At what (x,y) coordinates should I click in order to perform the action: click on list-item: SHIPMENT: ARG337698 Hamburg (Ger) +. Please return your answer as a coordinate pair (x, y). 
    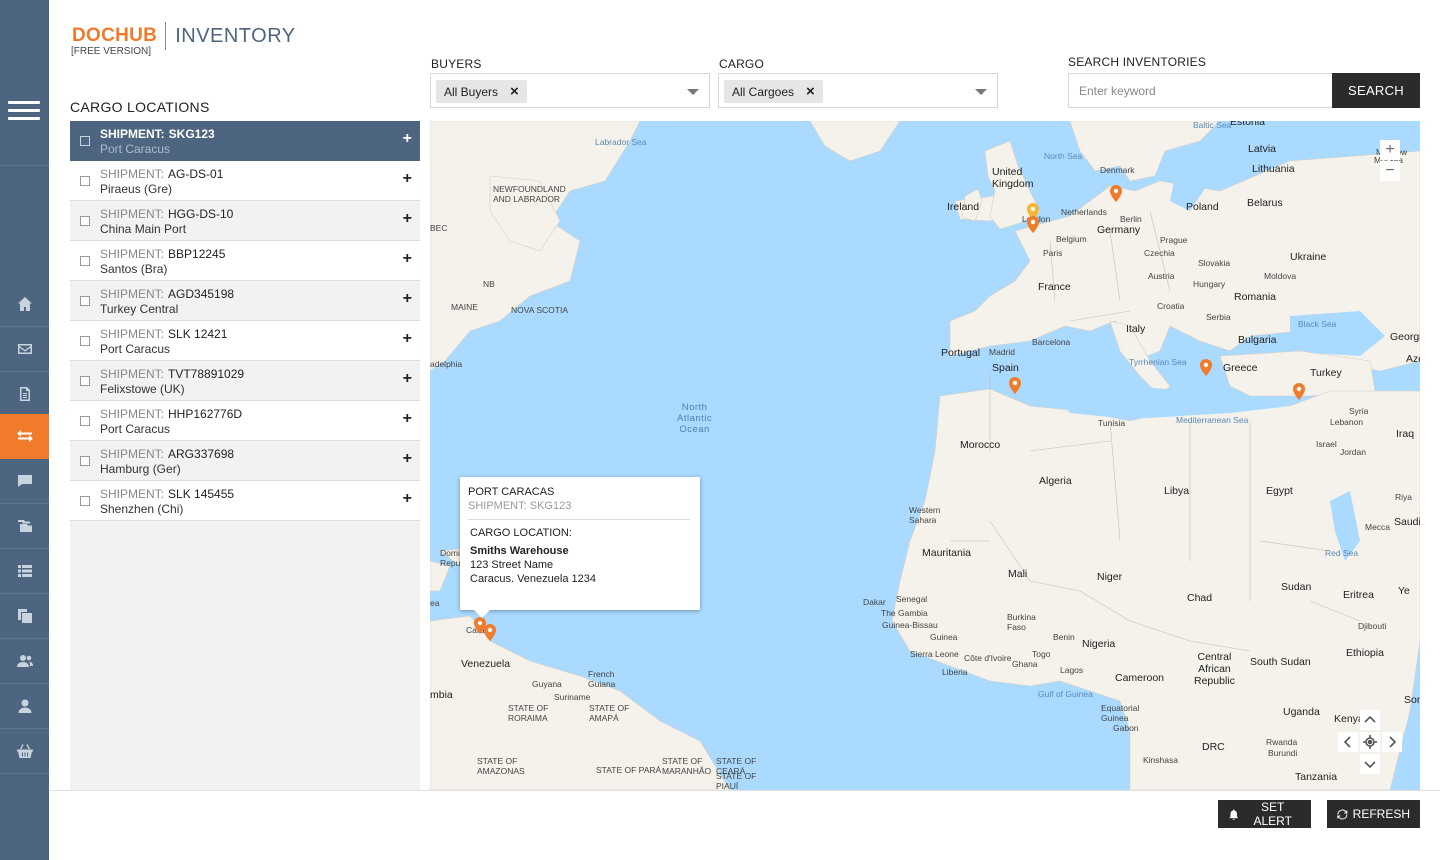
    Looking at the image, I should click on (245, 461).